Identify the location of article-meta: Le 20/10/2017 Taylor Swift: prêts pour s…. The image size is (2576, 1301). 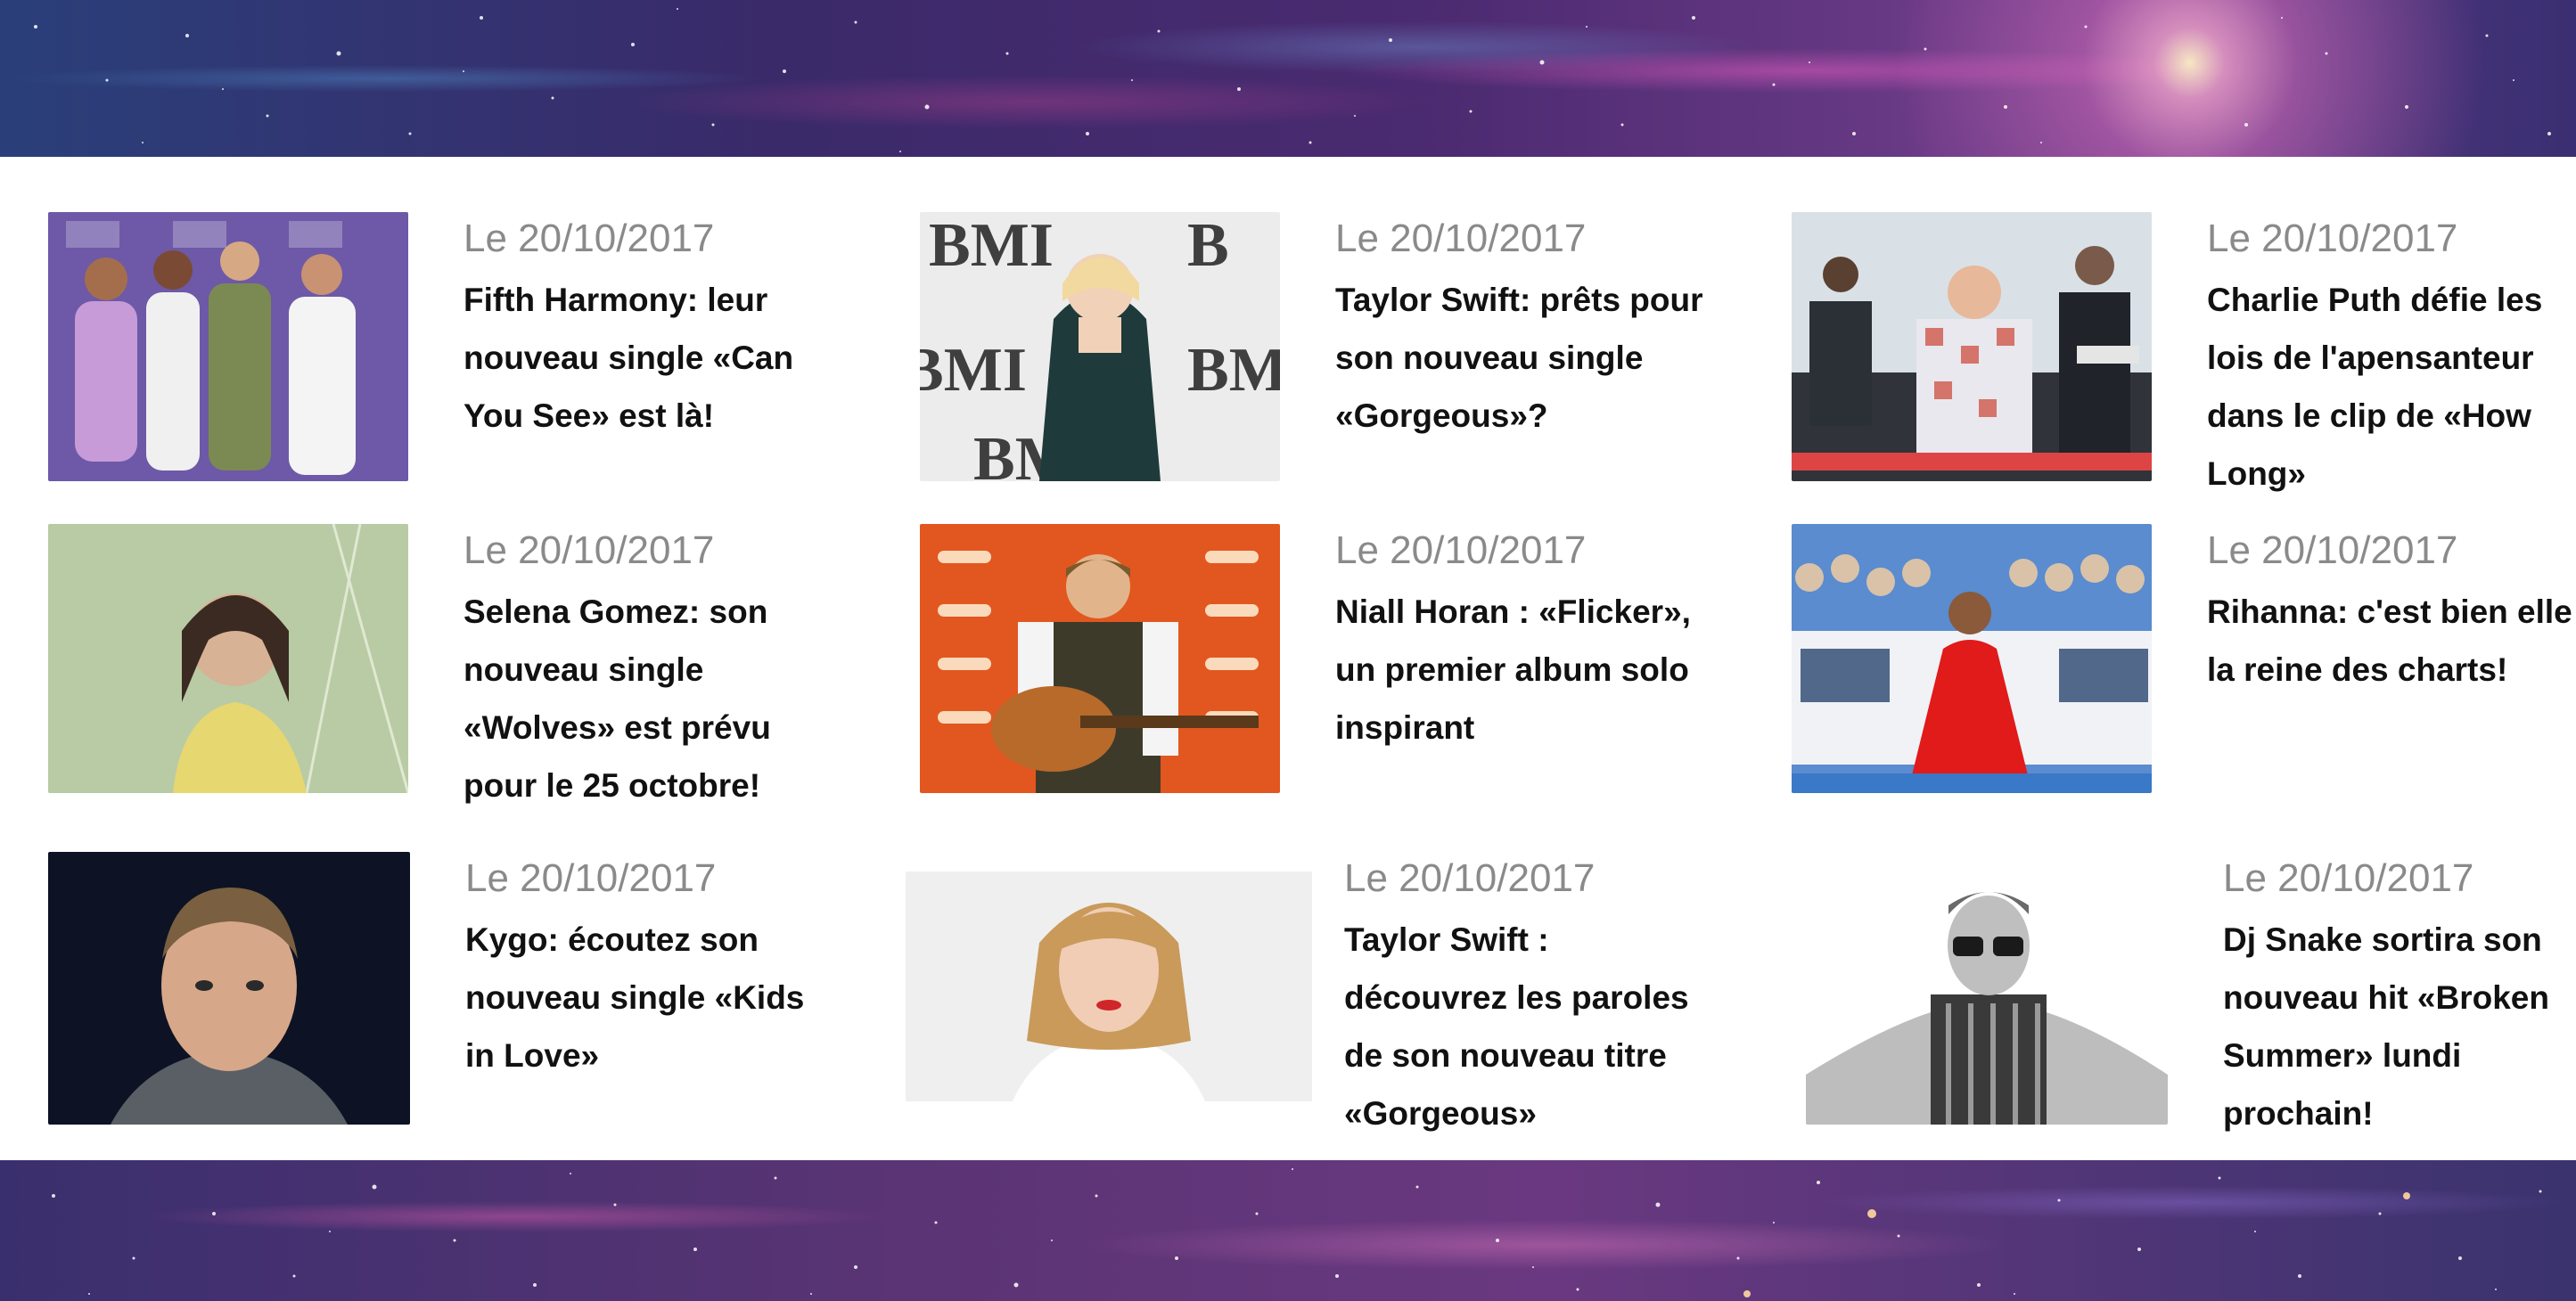
(1522, 329).